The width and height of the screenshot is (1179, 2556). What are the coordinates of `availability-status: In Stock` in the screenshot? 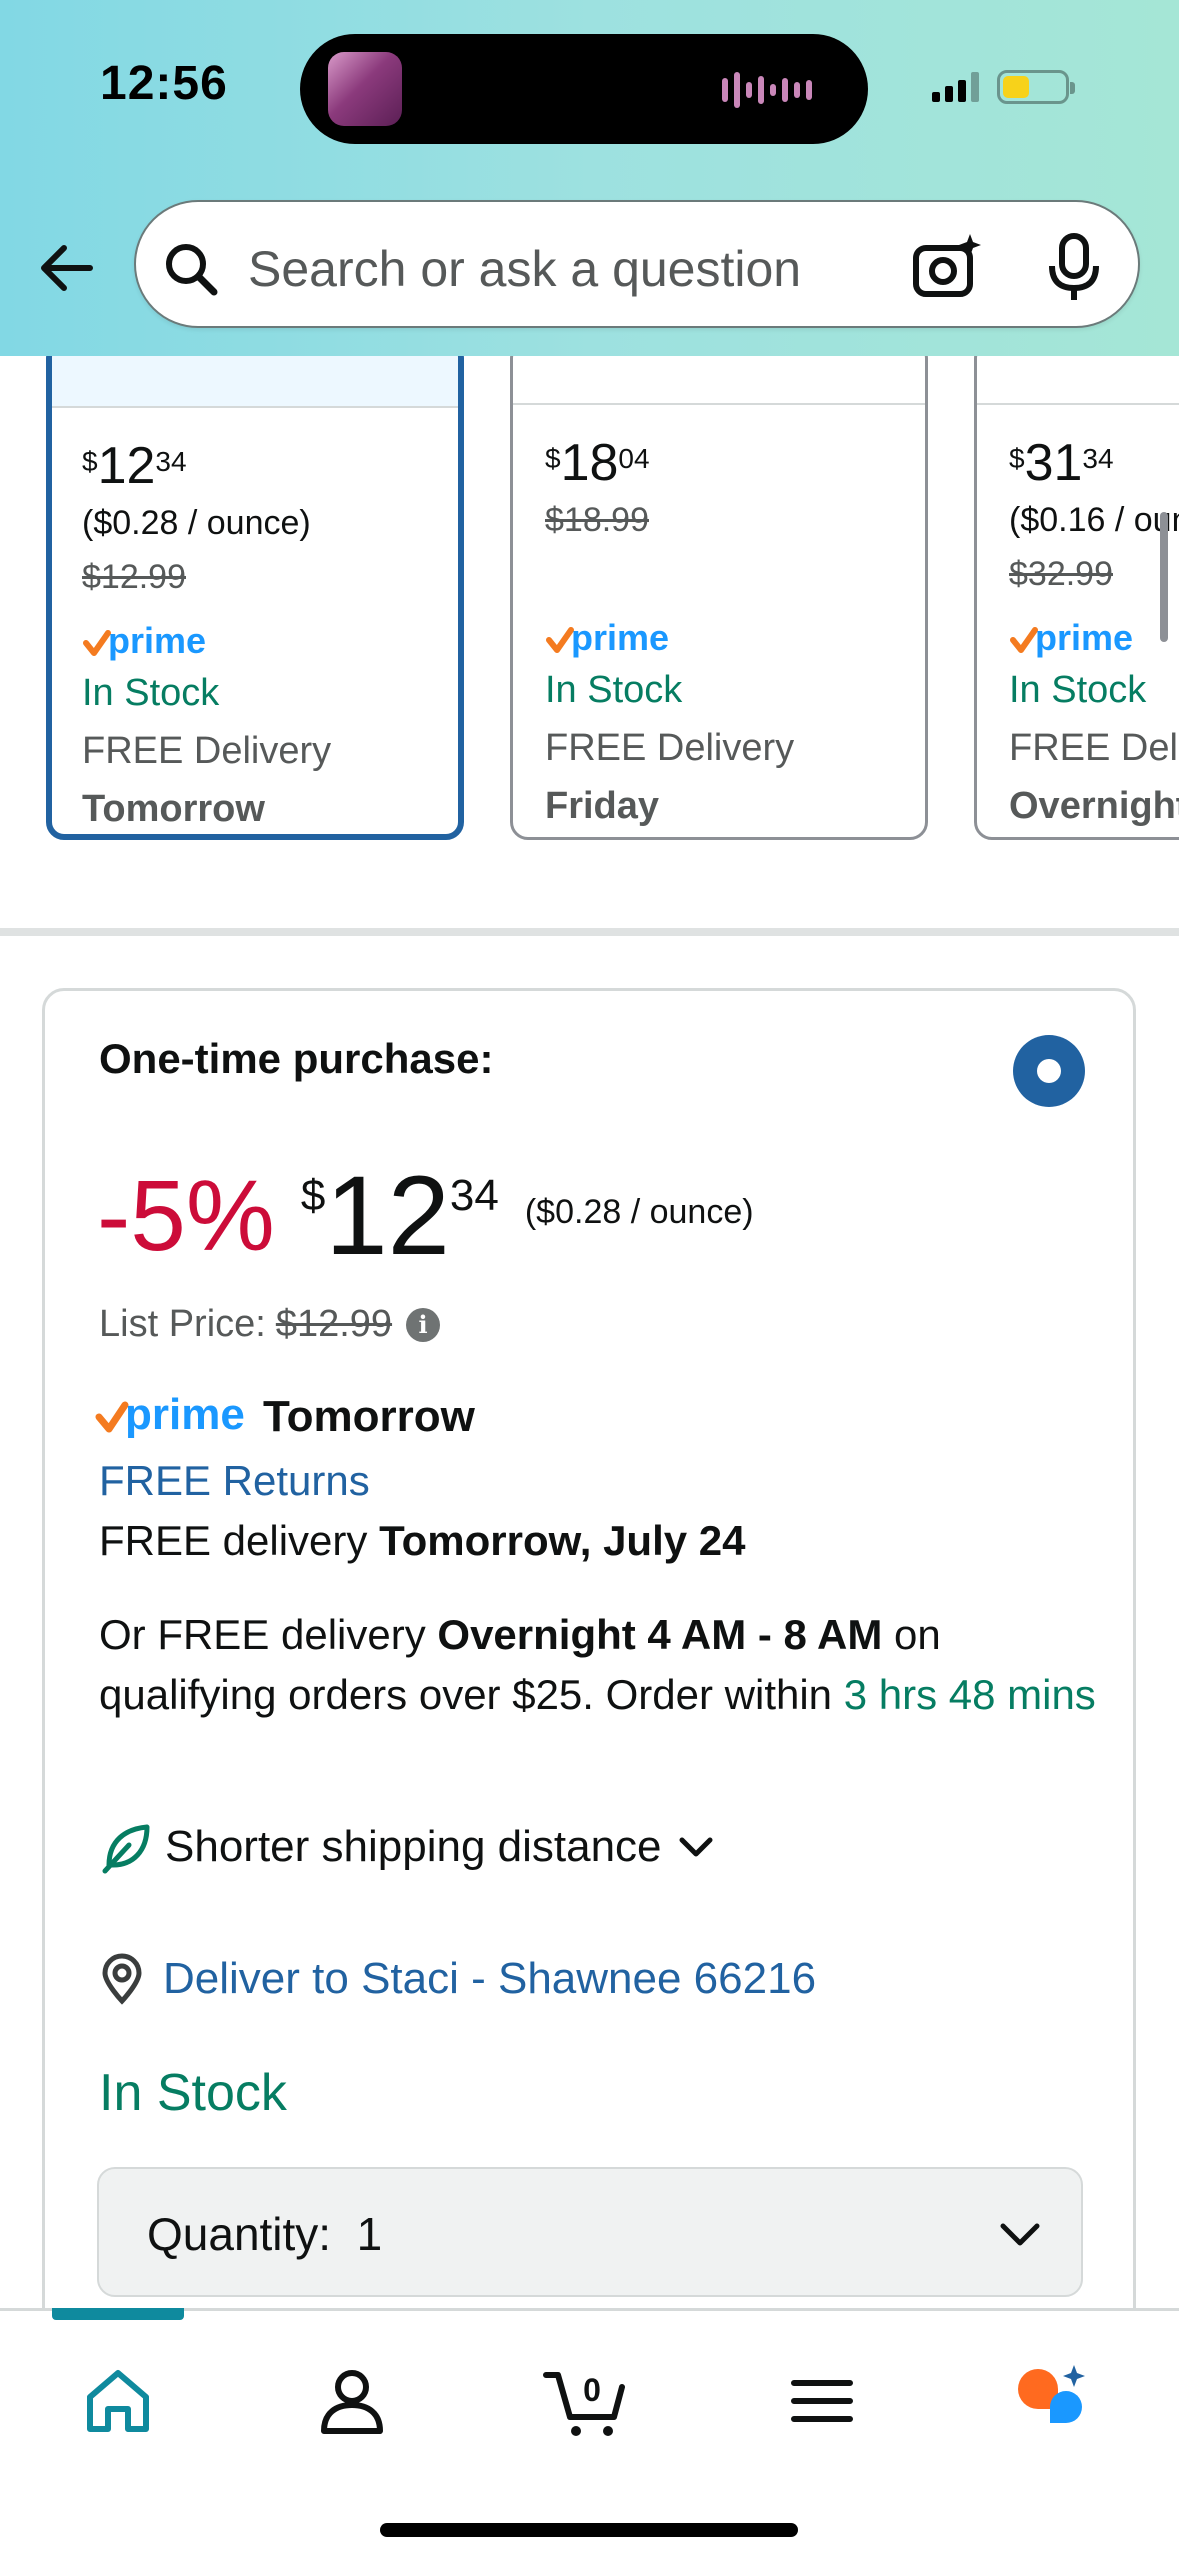 It's located at (193, 2093).